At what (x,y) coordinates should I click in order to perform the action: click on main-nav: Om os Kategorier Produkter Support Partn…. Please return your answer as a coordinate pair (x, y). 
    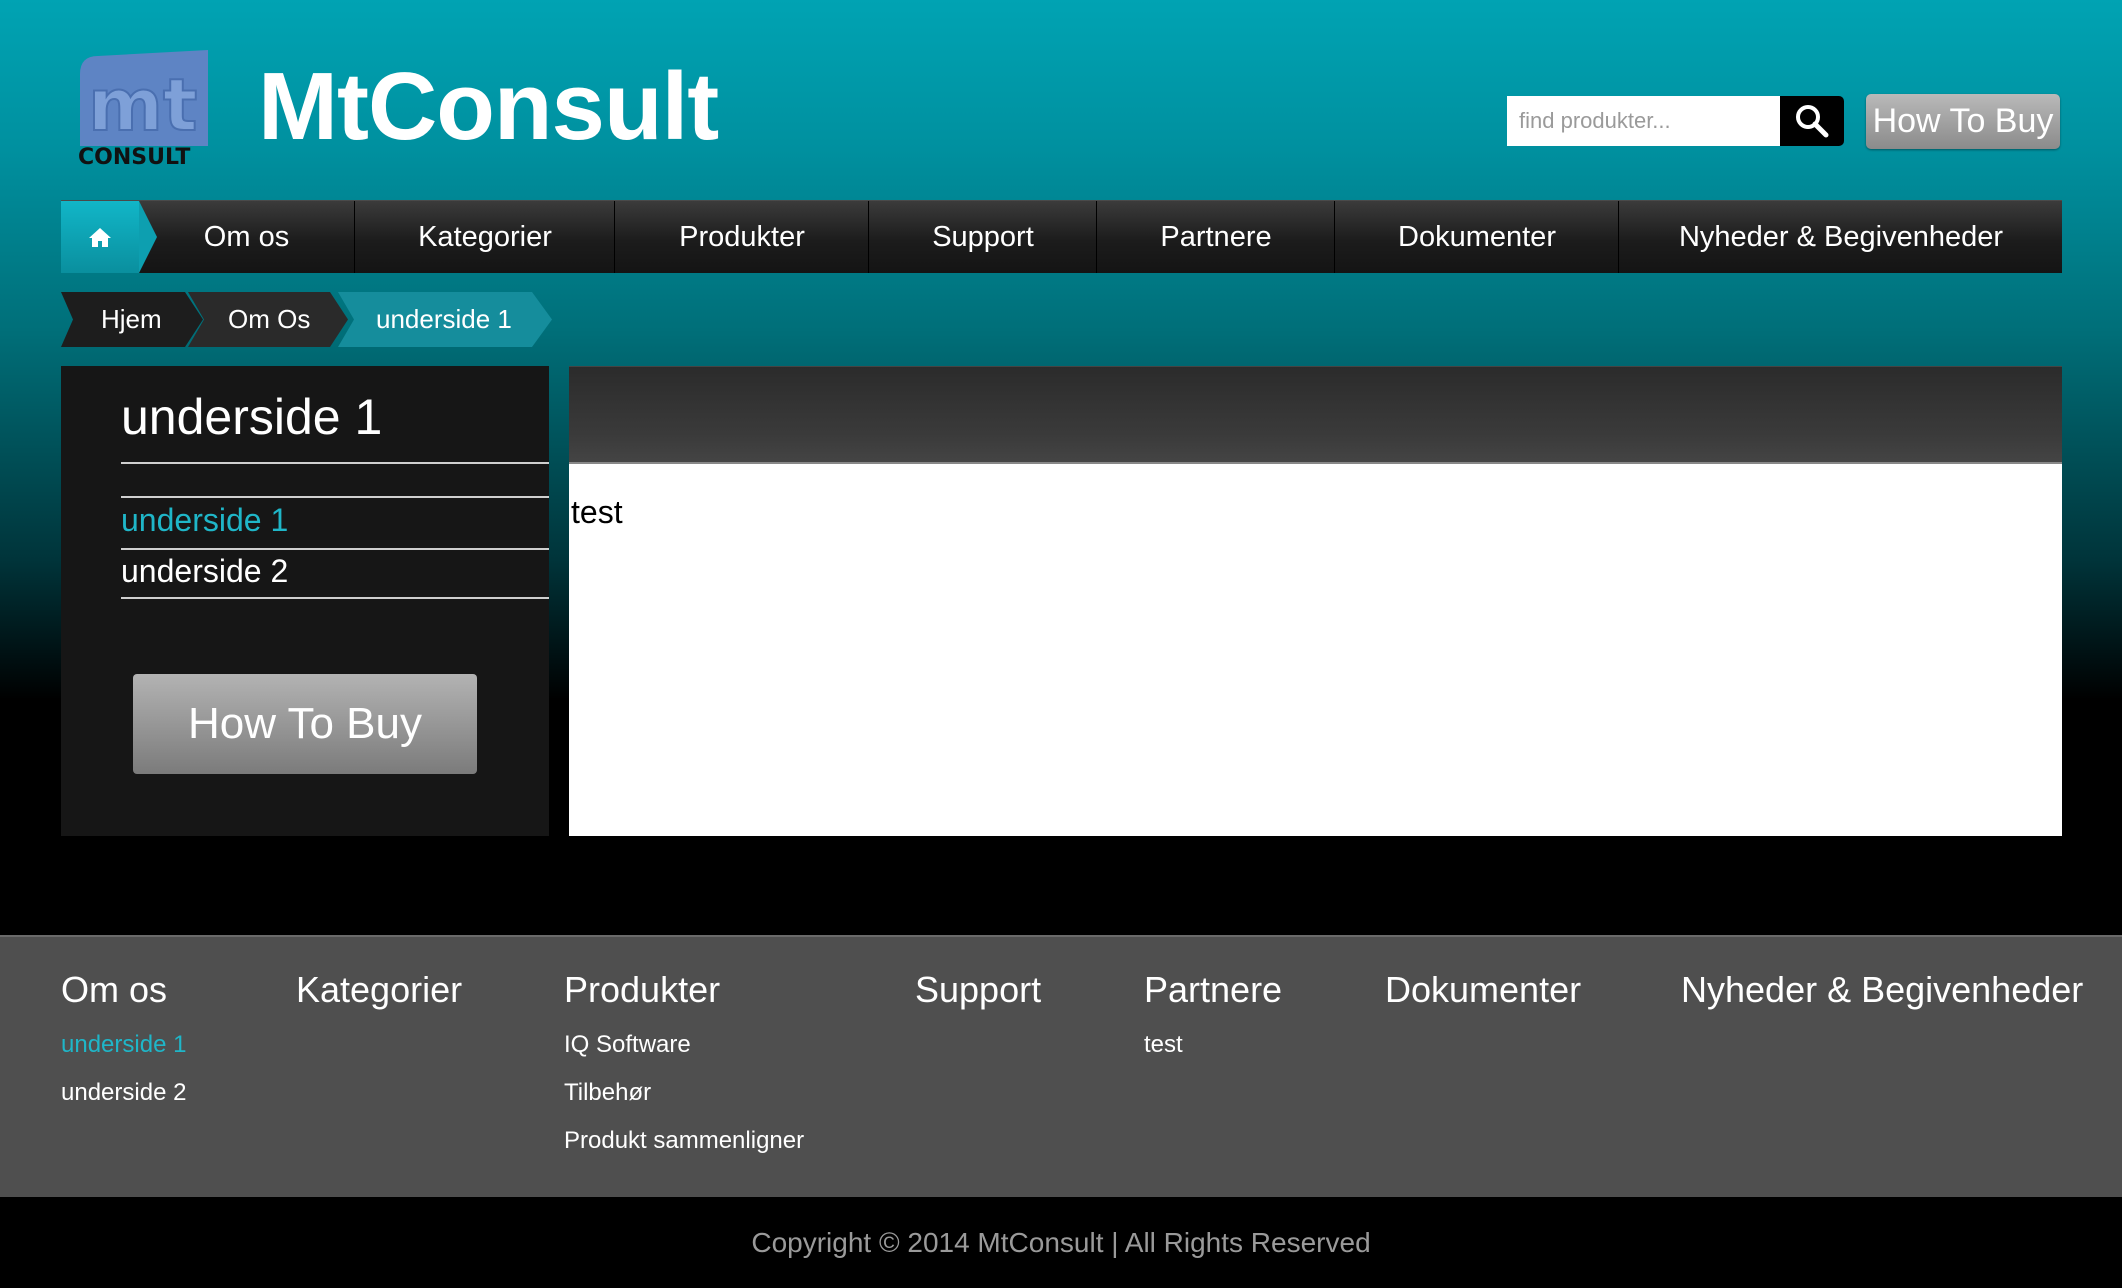
    Looking at the image, I should click on (1061, 236).